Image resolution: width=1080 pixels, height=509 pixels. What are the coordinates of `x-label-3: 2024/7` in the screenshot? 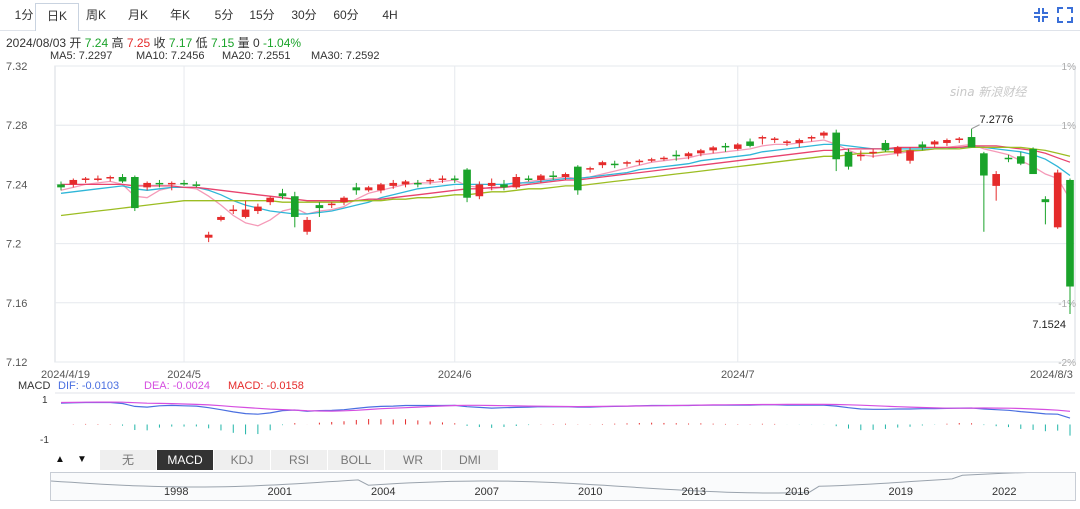 It's located at (738, 375).